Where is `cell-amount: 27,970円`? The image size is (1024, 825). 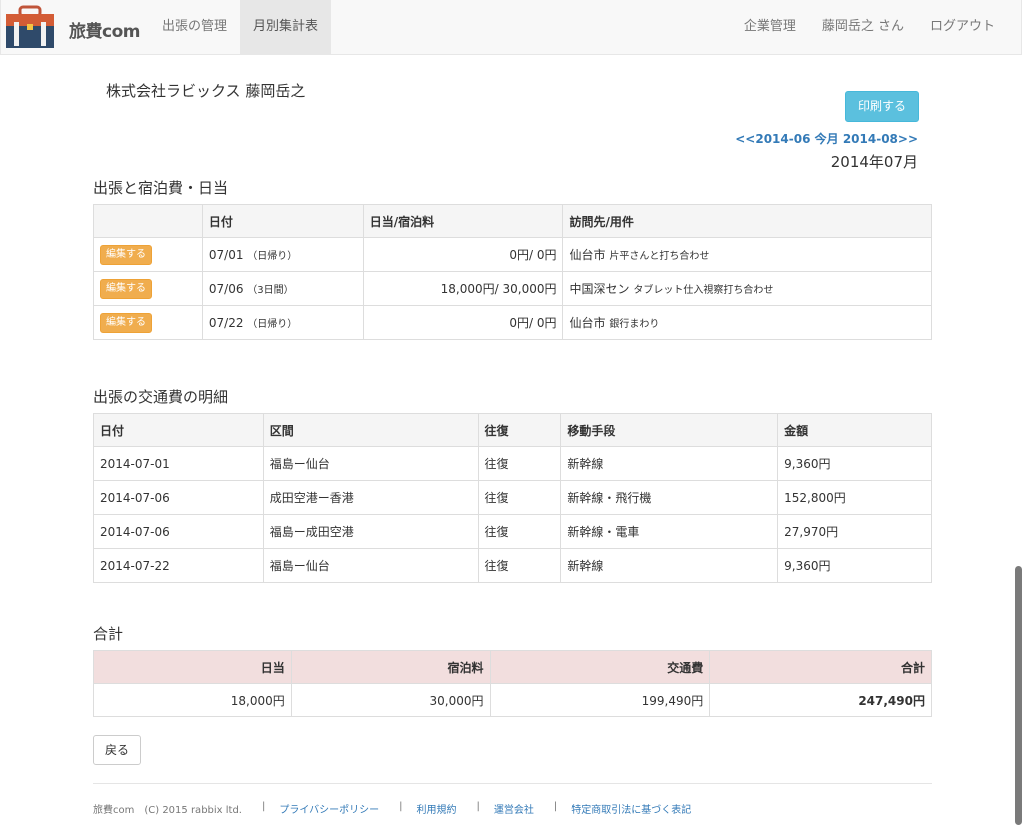 cell-amount: 27,970円 is located at coordinates (854, 531).